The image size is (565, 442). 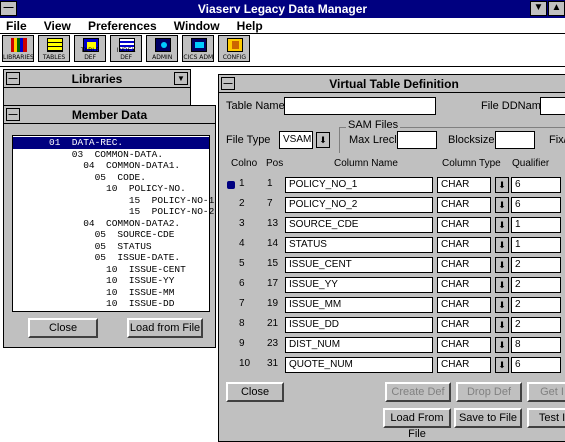 What do you see at coordinates (359, 365) in the screenshot?
I see `column-name-input: QUOTE_NUM` at bounding box center [359, 365].